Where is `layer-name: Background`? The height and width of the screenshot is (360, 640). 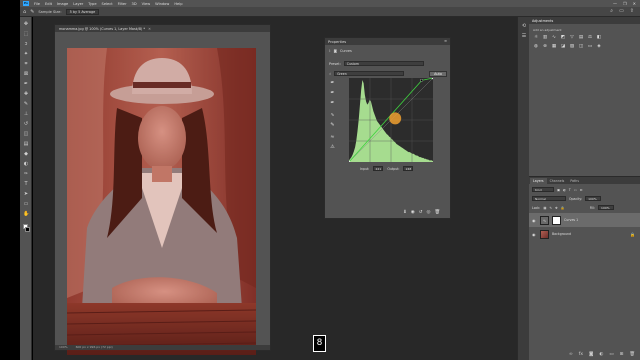 layer-name: Background is located at coordinates (561, 234).